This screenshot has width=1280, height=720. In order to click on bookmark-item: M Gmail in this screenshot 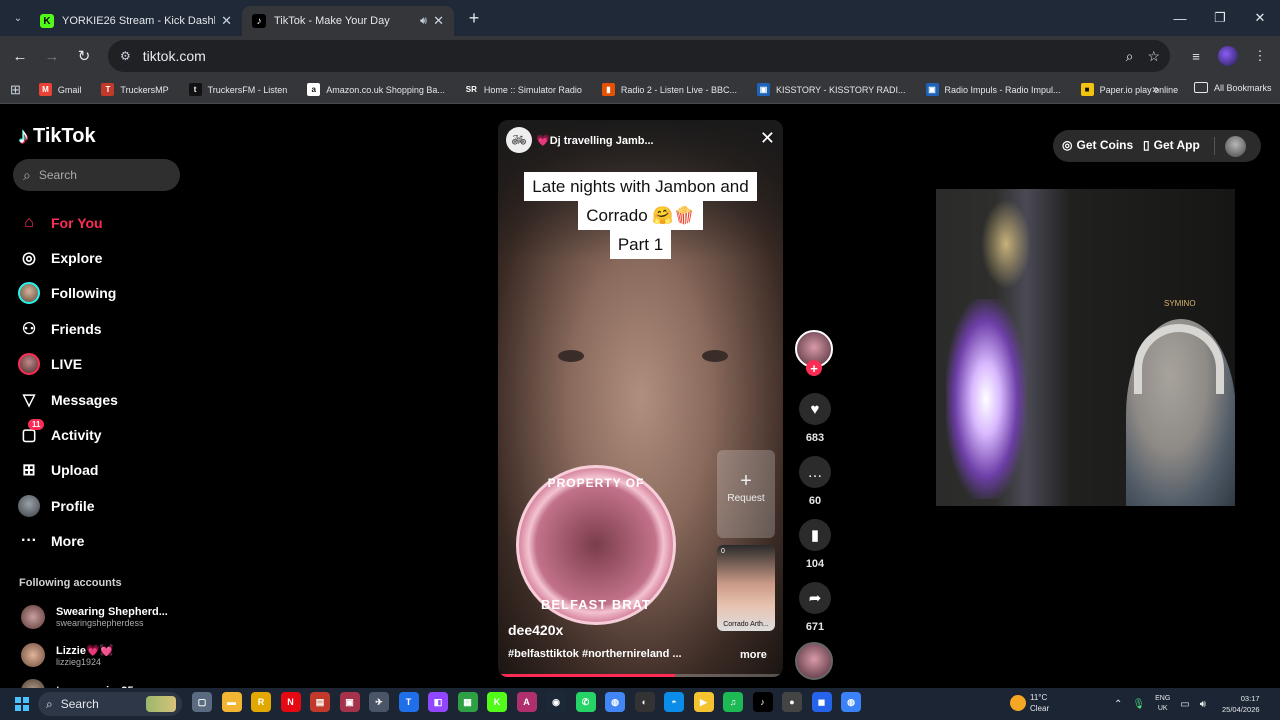, I will do `click(59, 89)`.